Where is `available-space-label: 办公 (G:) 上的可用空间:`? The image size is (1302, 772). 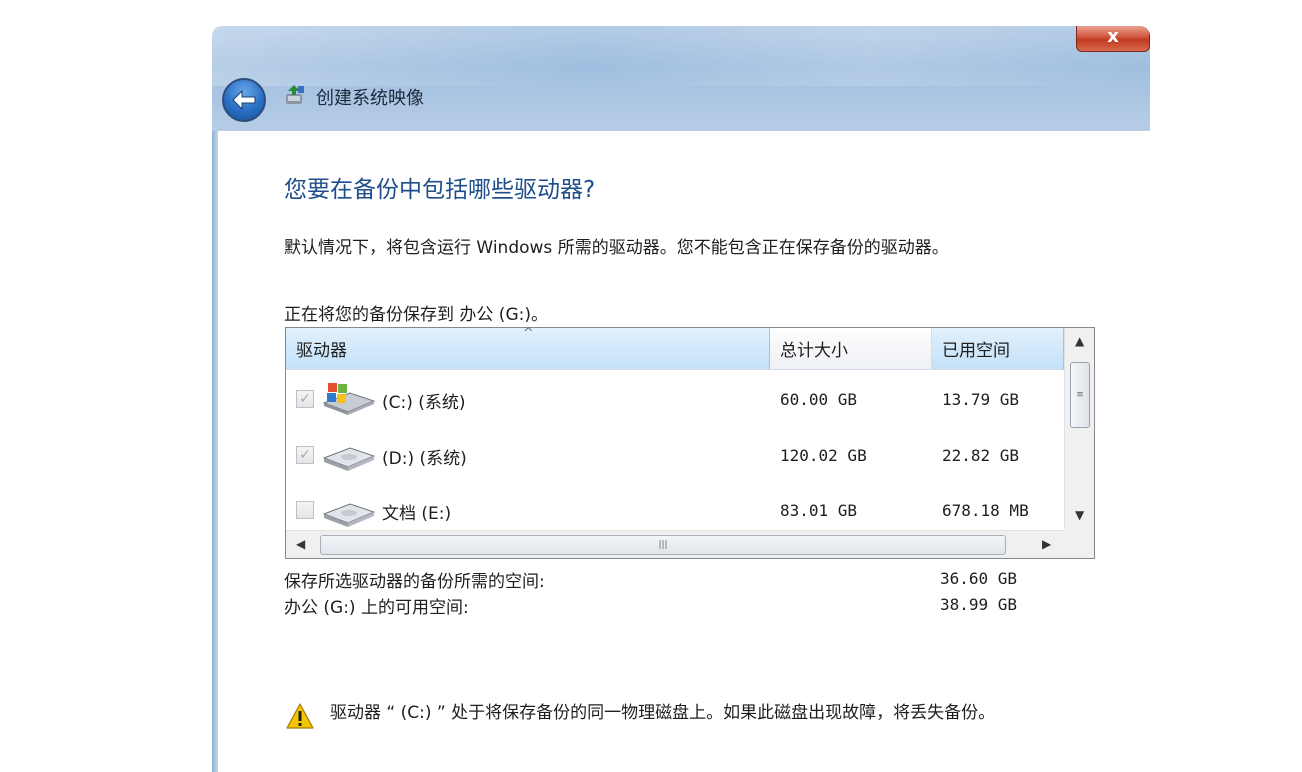 available-space-label: 办公 (G:) 上的可用空间: is located at coordinates (376, 608).